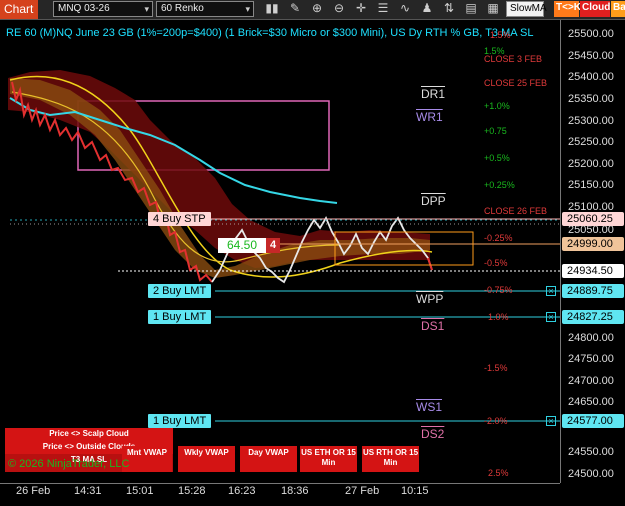 The height and width of the screenshot is (506, 625). I want to click on price-tick: 25250.00, so click(591, 142).